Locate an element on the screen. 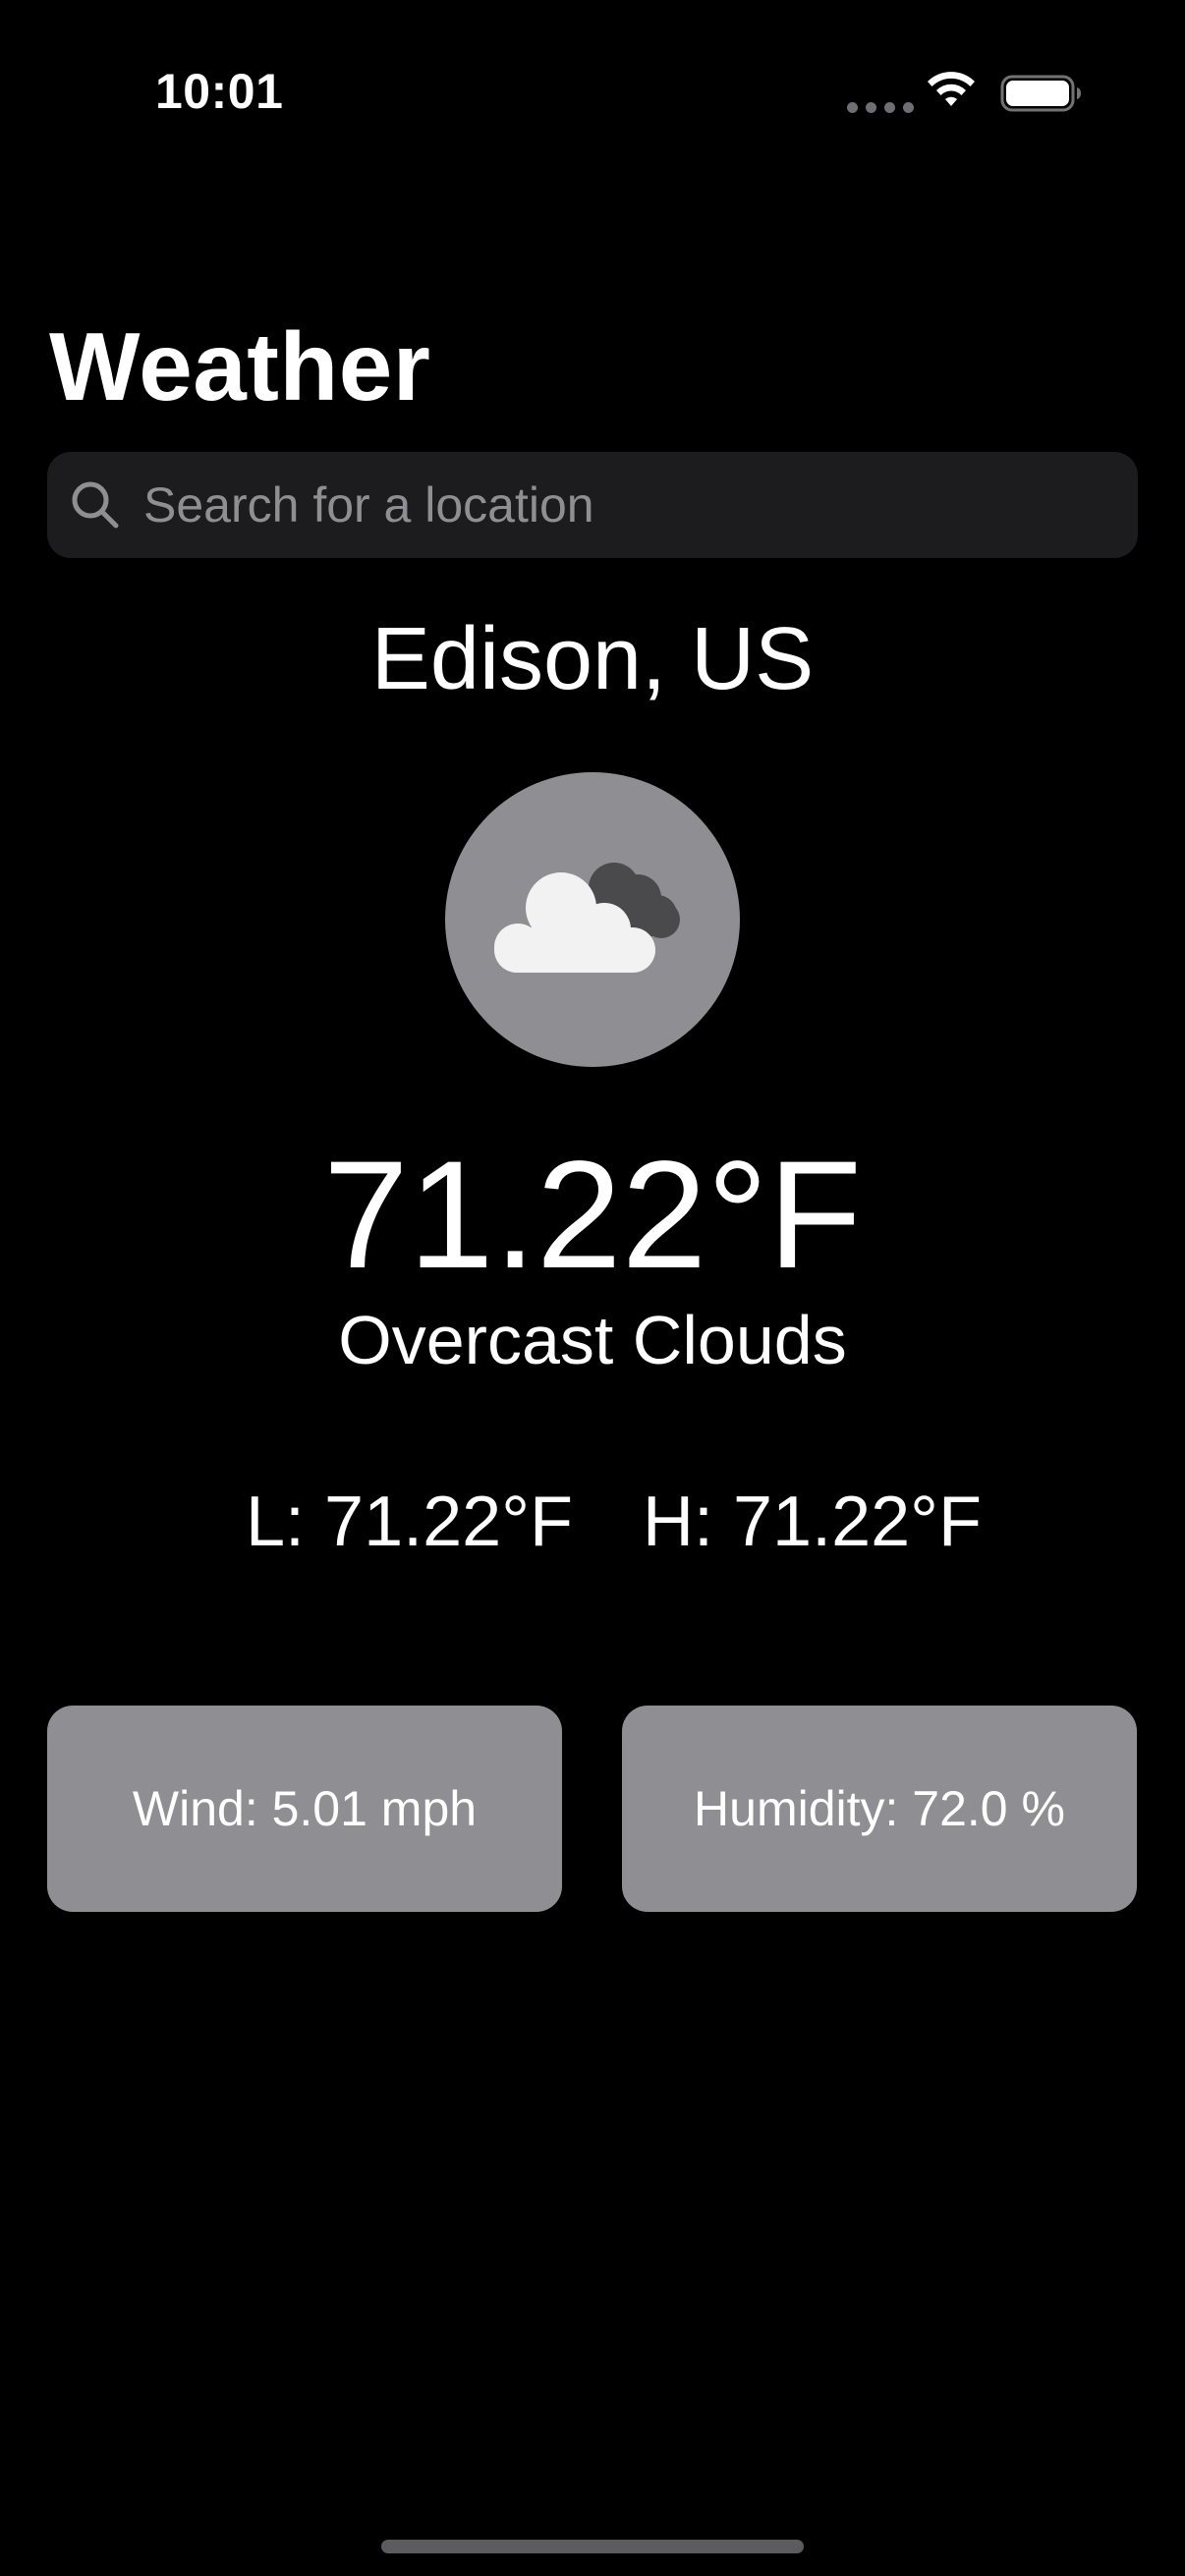 This screenshot has height=2576, width=1185. wind-label: Wind: 5.01 mph is located at coordinates (305, 1808).